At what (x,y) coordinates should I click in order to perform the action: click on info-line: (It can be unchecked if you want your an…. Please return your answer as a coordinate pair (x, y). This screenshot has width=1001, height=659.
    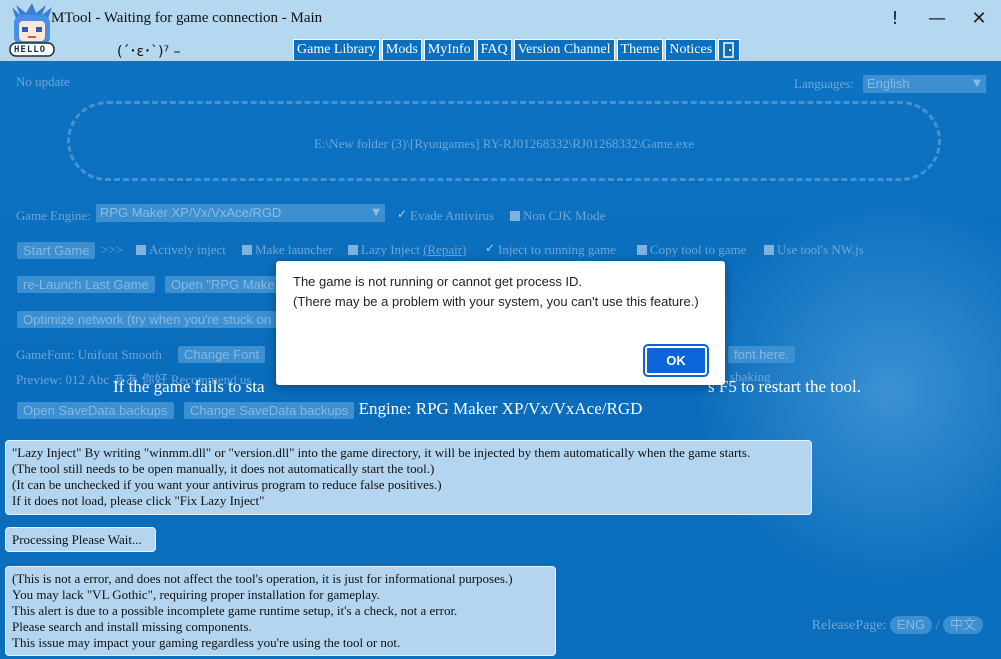
    Looking at the image, I should click on (227, 484).